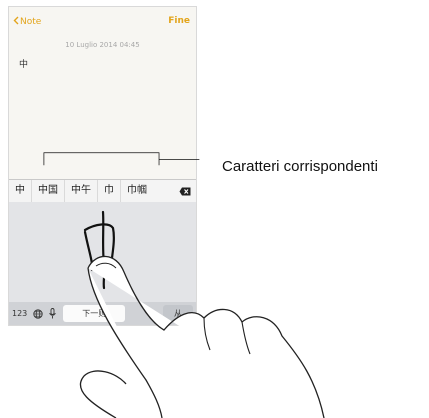  What do you see at coordinates (52, 313) in the screenshot?
I see `microphone-icon` at bounding box center [52, 313].